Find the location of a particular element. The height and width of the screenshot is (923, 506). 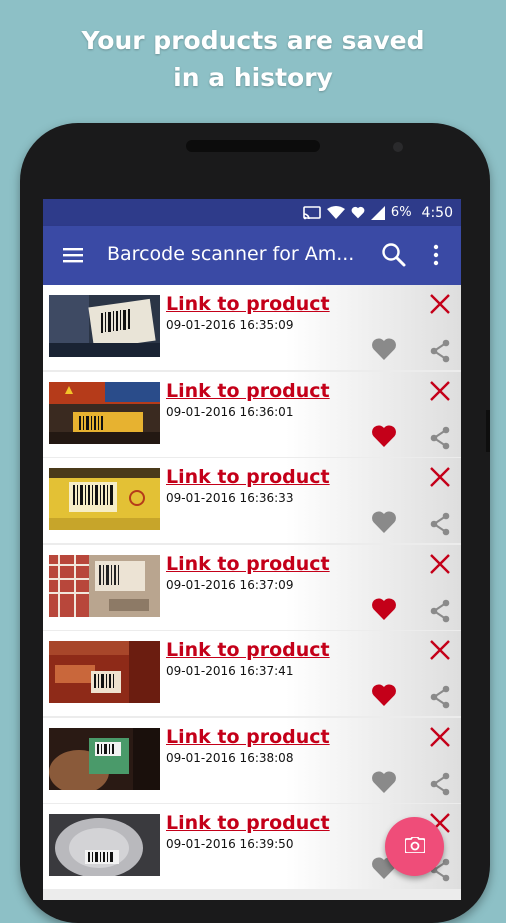

headline-line-1: Your products are saved is located at coordinates (253, 40).